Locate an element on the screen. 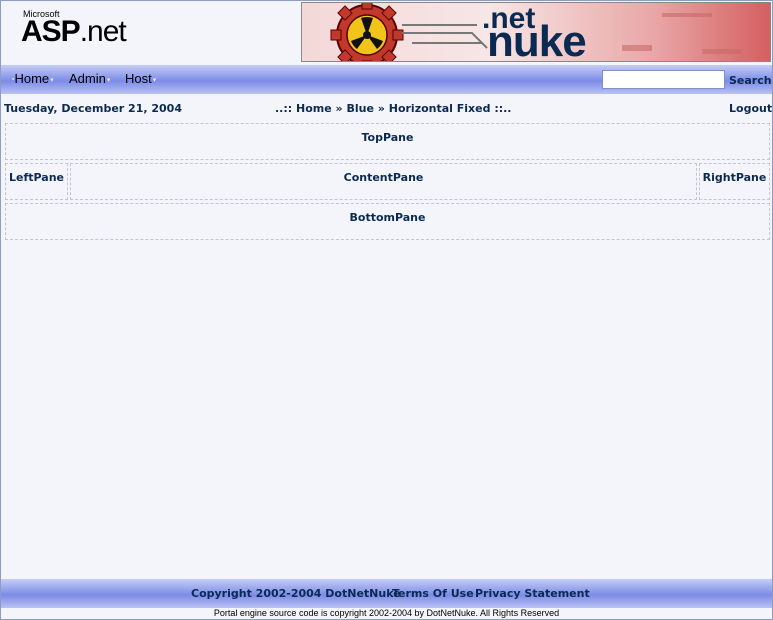  aspnet-logo-net: .net is located at coordinates (103, 31).